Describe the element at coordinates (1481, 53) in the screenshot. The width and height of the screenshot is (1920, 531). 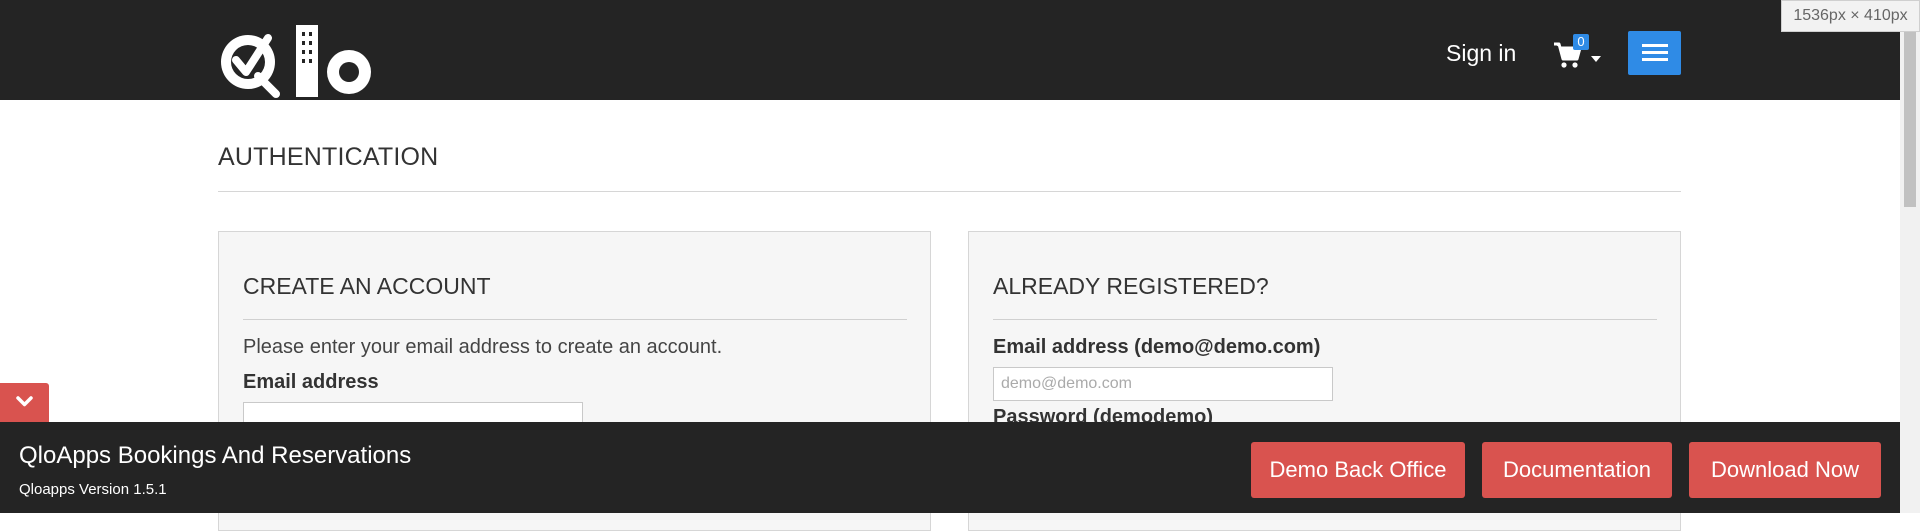
I see `sign-in-link: Sign in` at that location.